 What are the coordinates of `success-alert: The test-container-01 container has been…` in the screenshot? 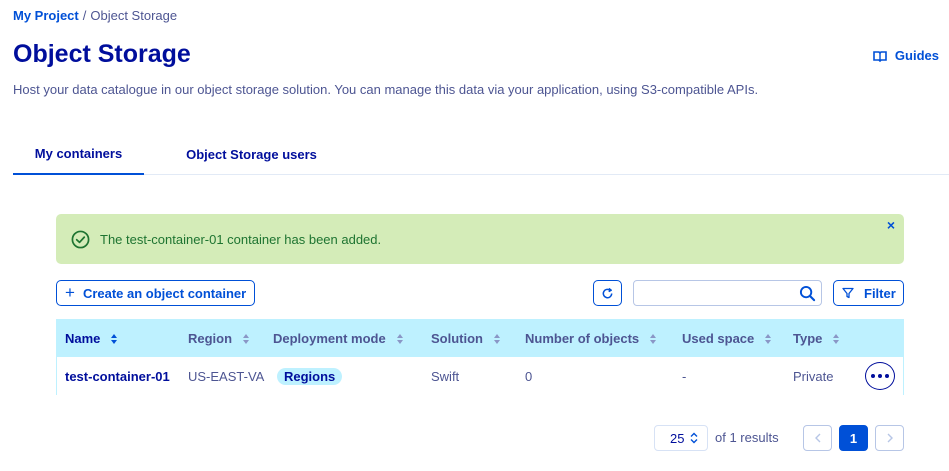 It's located at (480, 239).